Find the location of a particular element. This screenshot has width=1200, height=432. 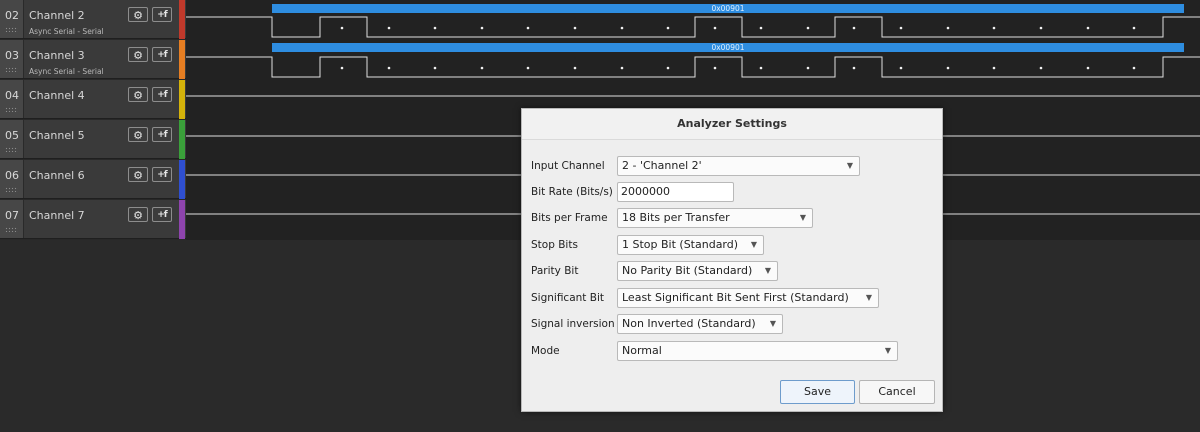

signal-inversion-value: Non Inverted (Standard) is located at coordinates (689, 323).